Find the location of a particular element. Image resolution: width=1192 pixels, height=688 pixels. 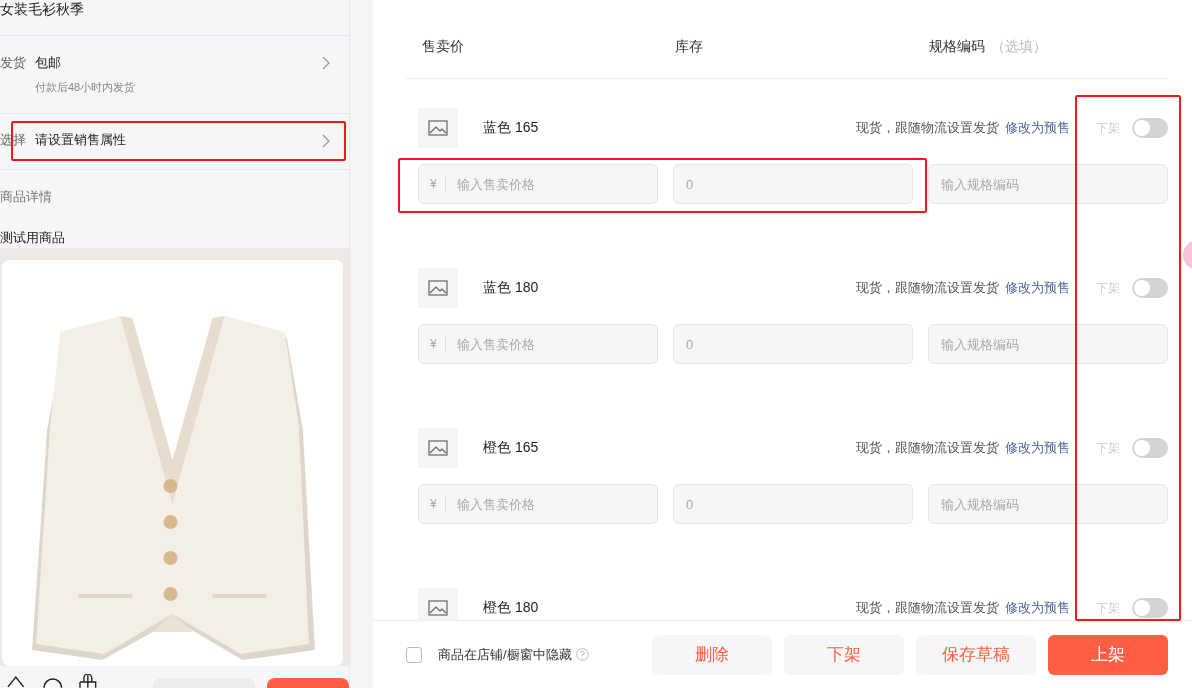

column-hint: （选填） is located at coordinates (1019, 47).